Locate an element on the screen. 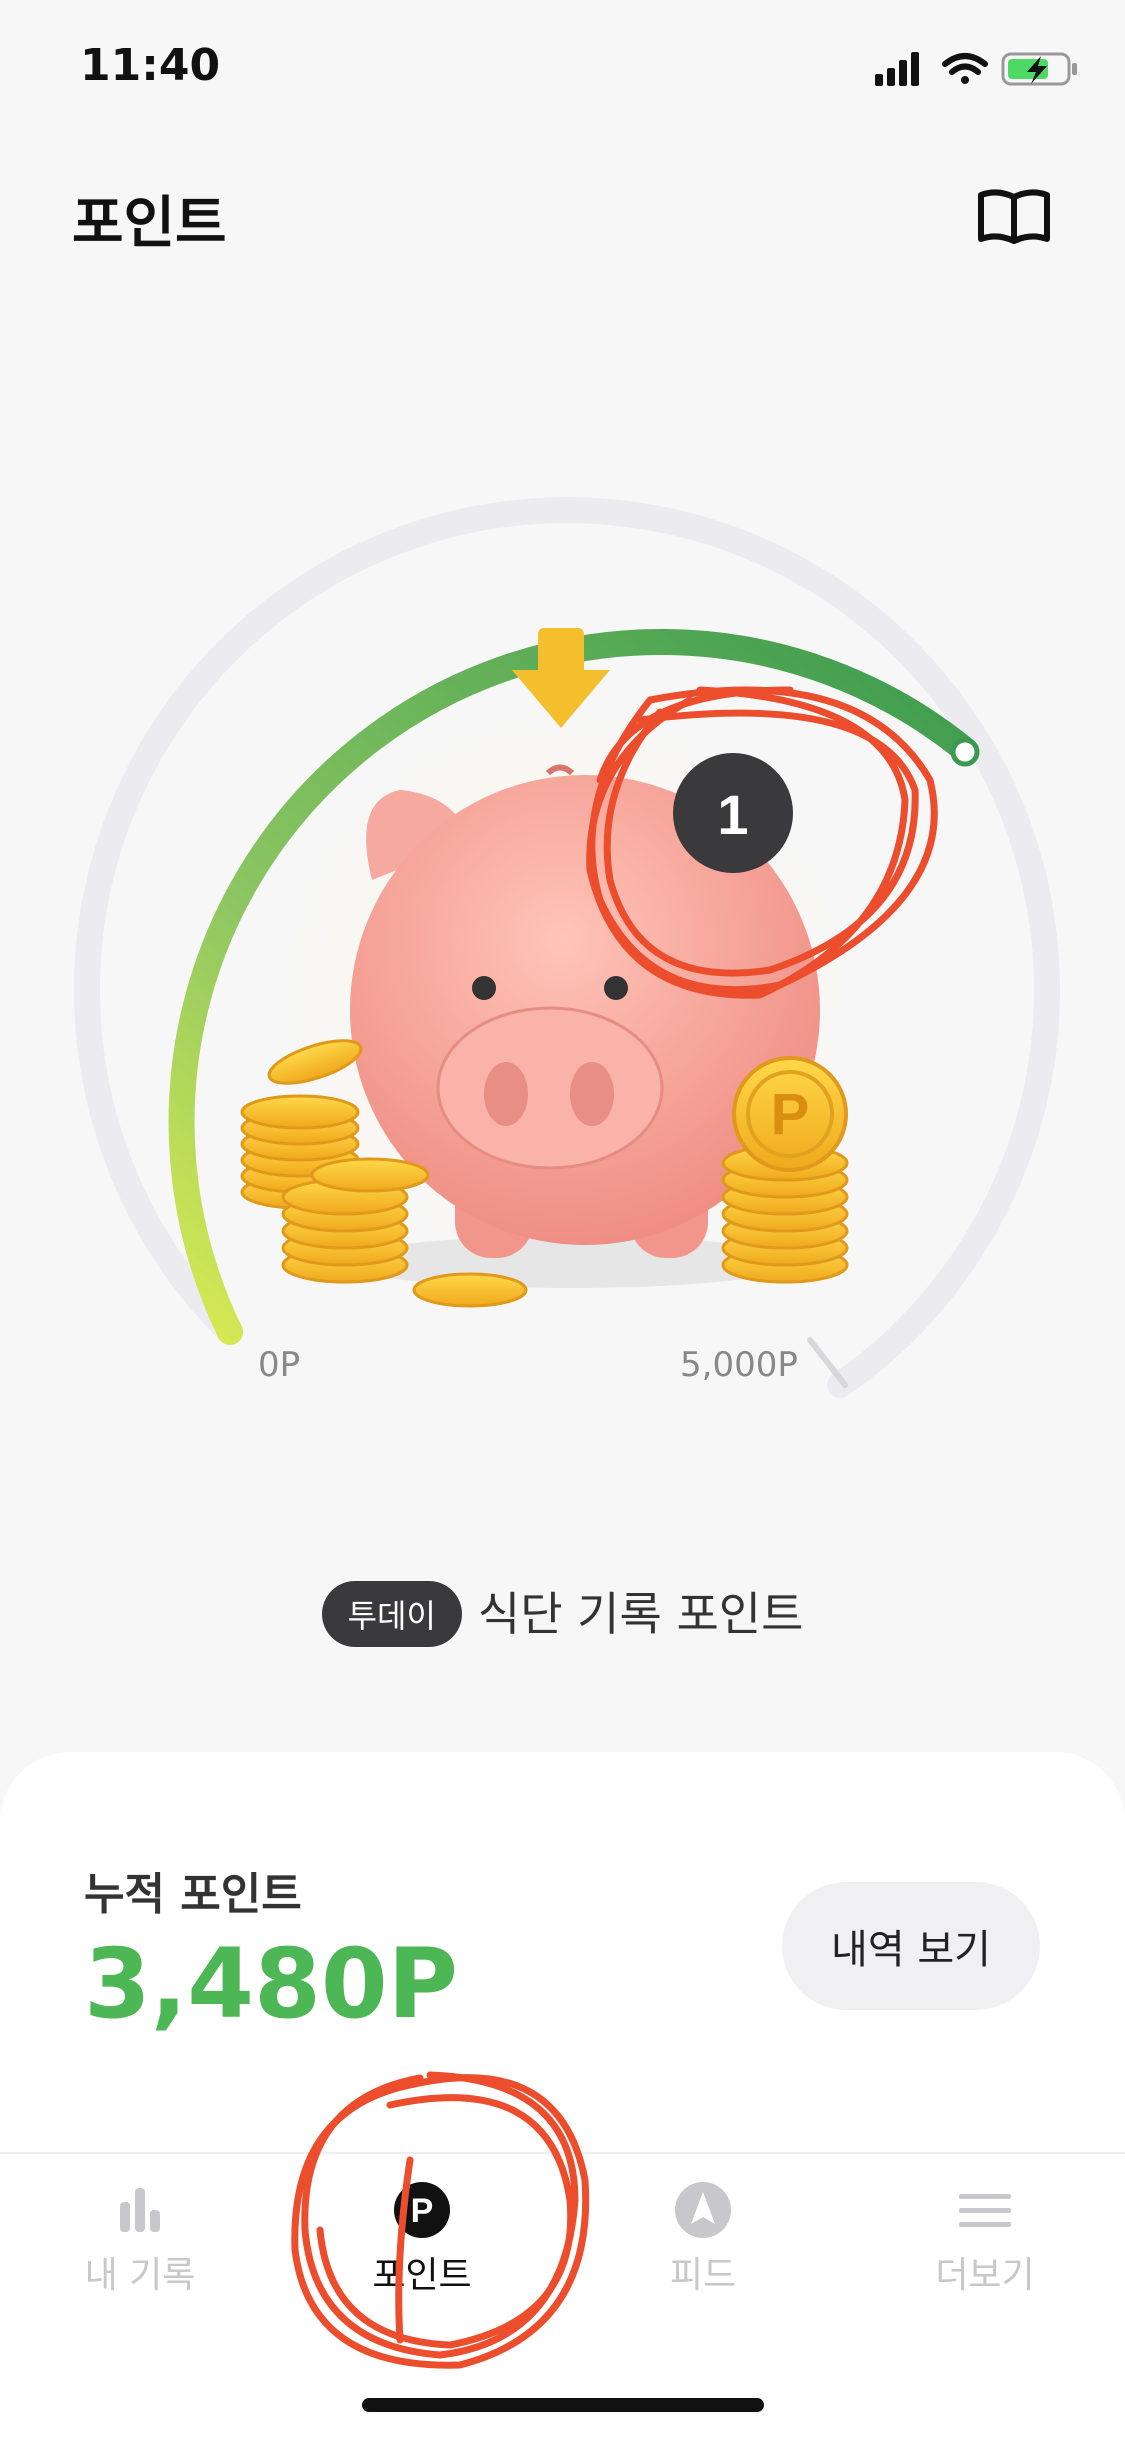 Image resolution: width=1125 pixels, height=2452 pixels. tab-points-label: 포인트 is located at coordinates (422, 2275).